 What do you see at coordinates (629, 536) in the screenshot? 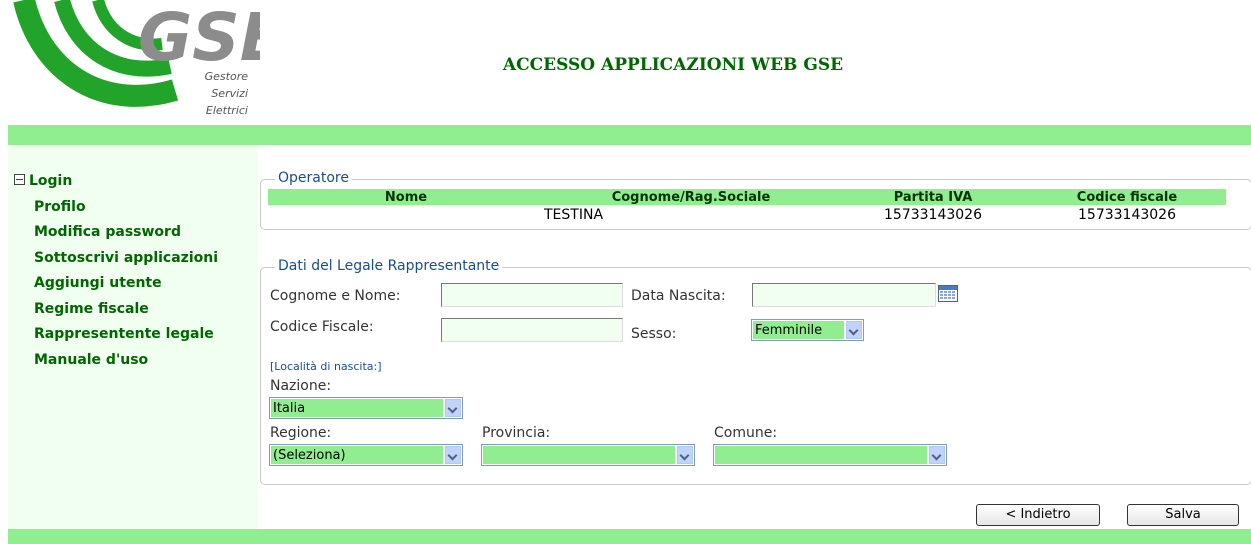
I see `bottom-bar` at bounding box center [629, 536].